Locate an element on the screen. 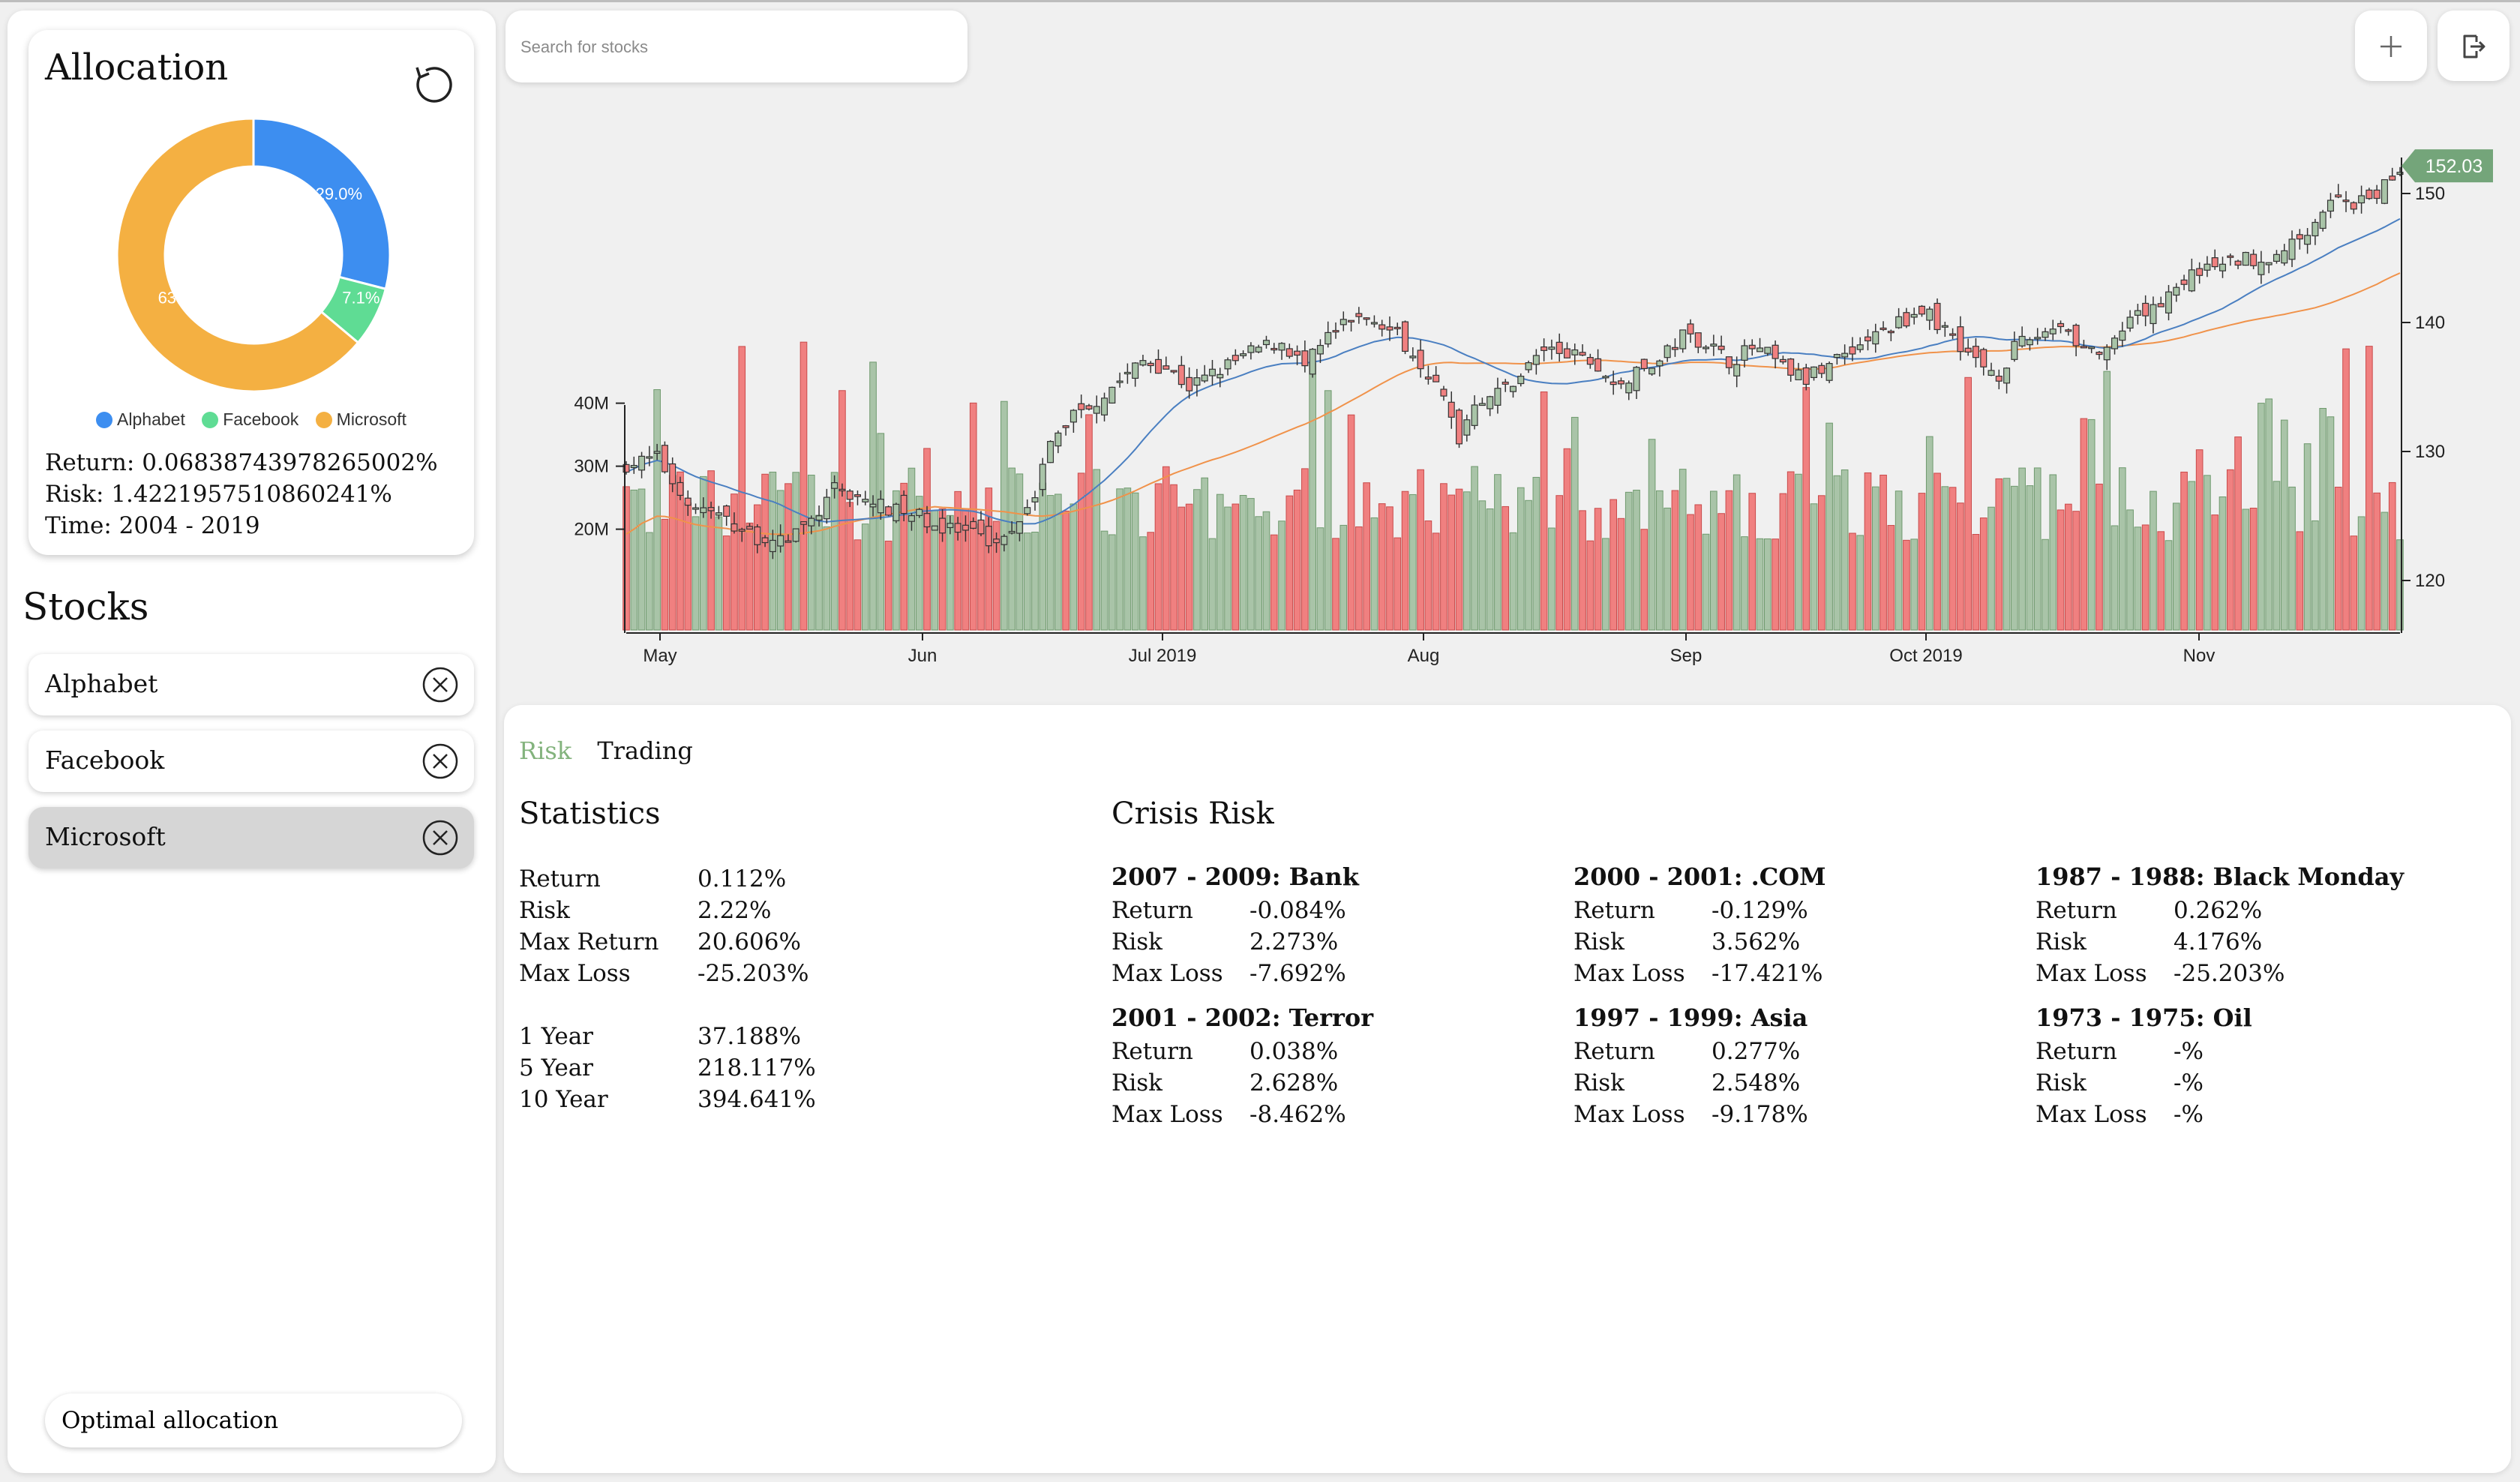  tab-trading: Trading is located at coordinates (645, 750).